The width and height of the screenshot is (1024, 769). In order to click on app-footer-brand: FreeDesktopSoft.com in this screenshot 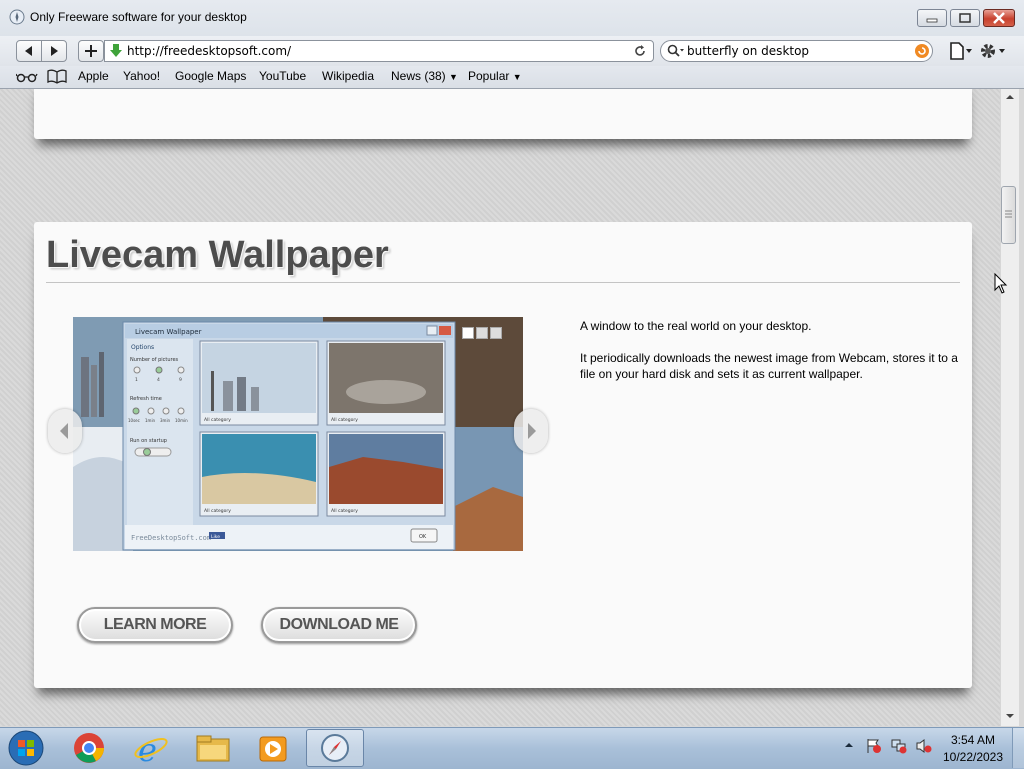, I will do `click(171, 538)`.